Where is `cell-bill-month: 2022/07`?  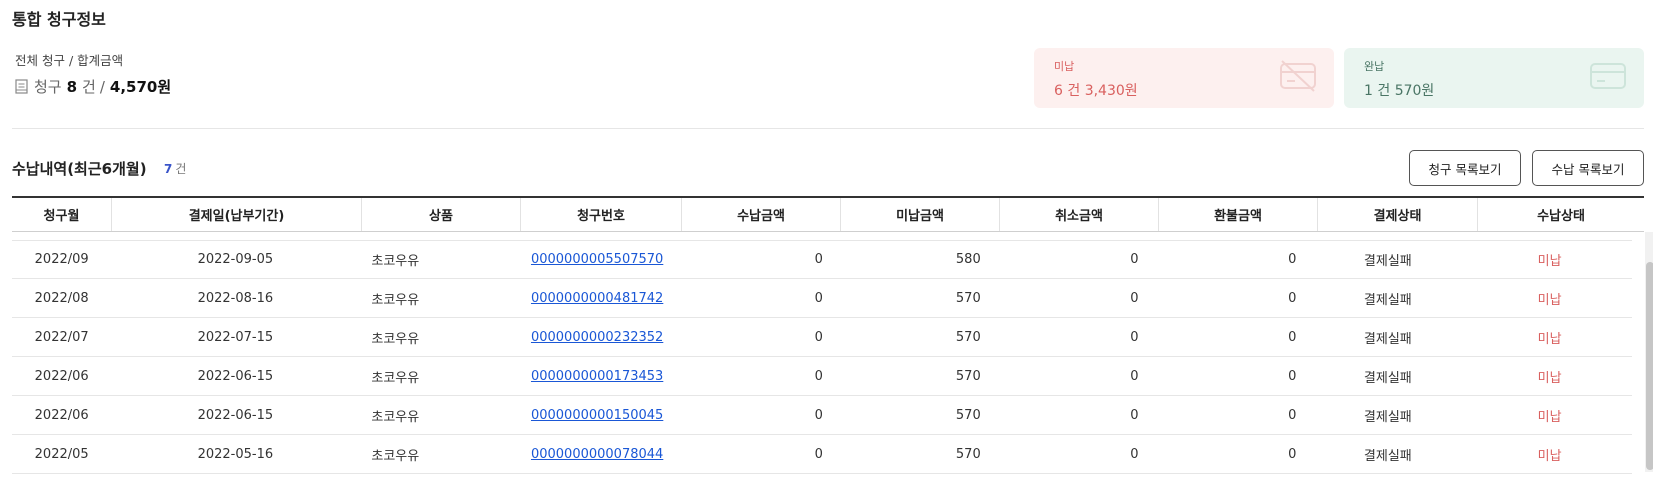 cell-bill-month: 2022/07 is located at coordinates (61, 337).